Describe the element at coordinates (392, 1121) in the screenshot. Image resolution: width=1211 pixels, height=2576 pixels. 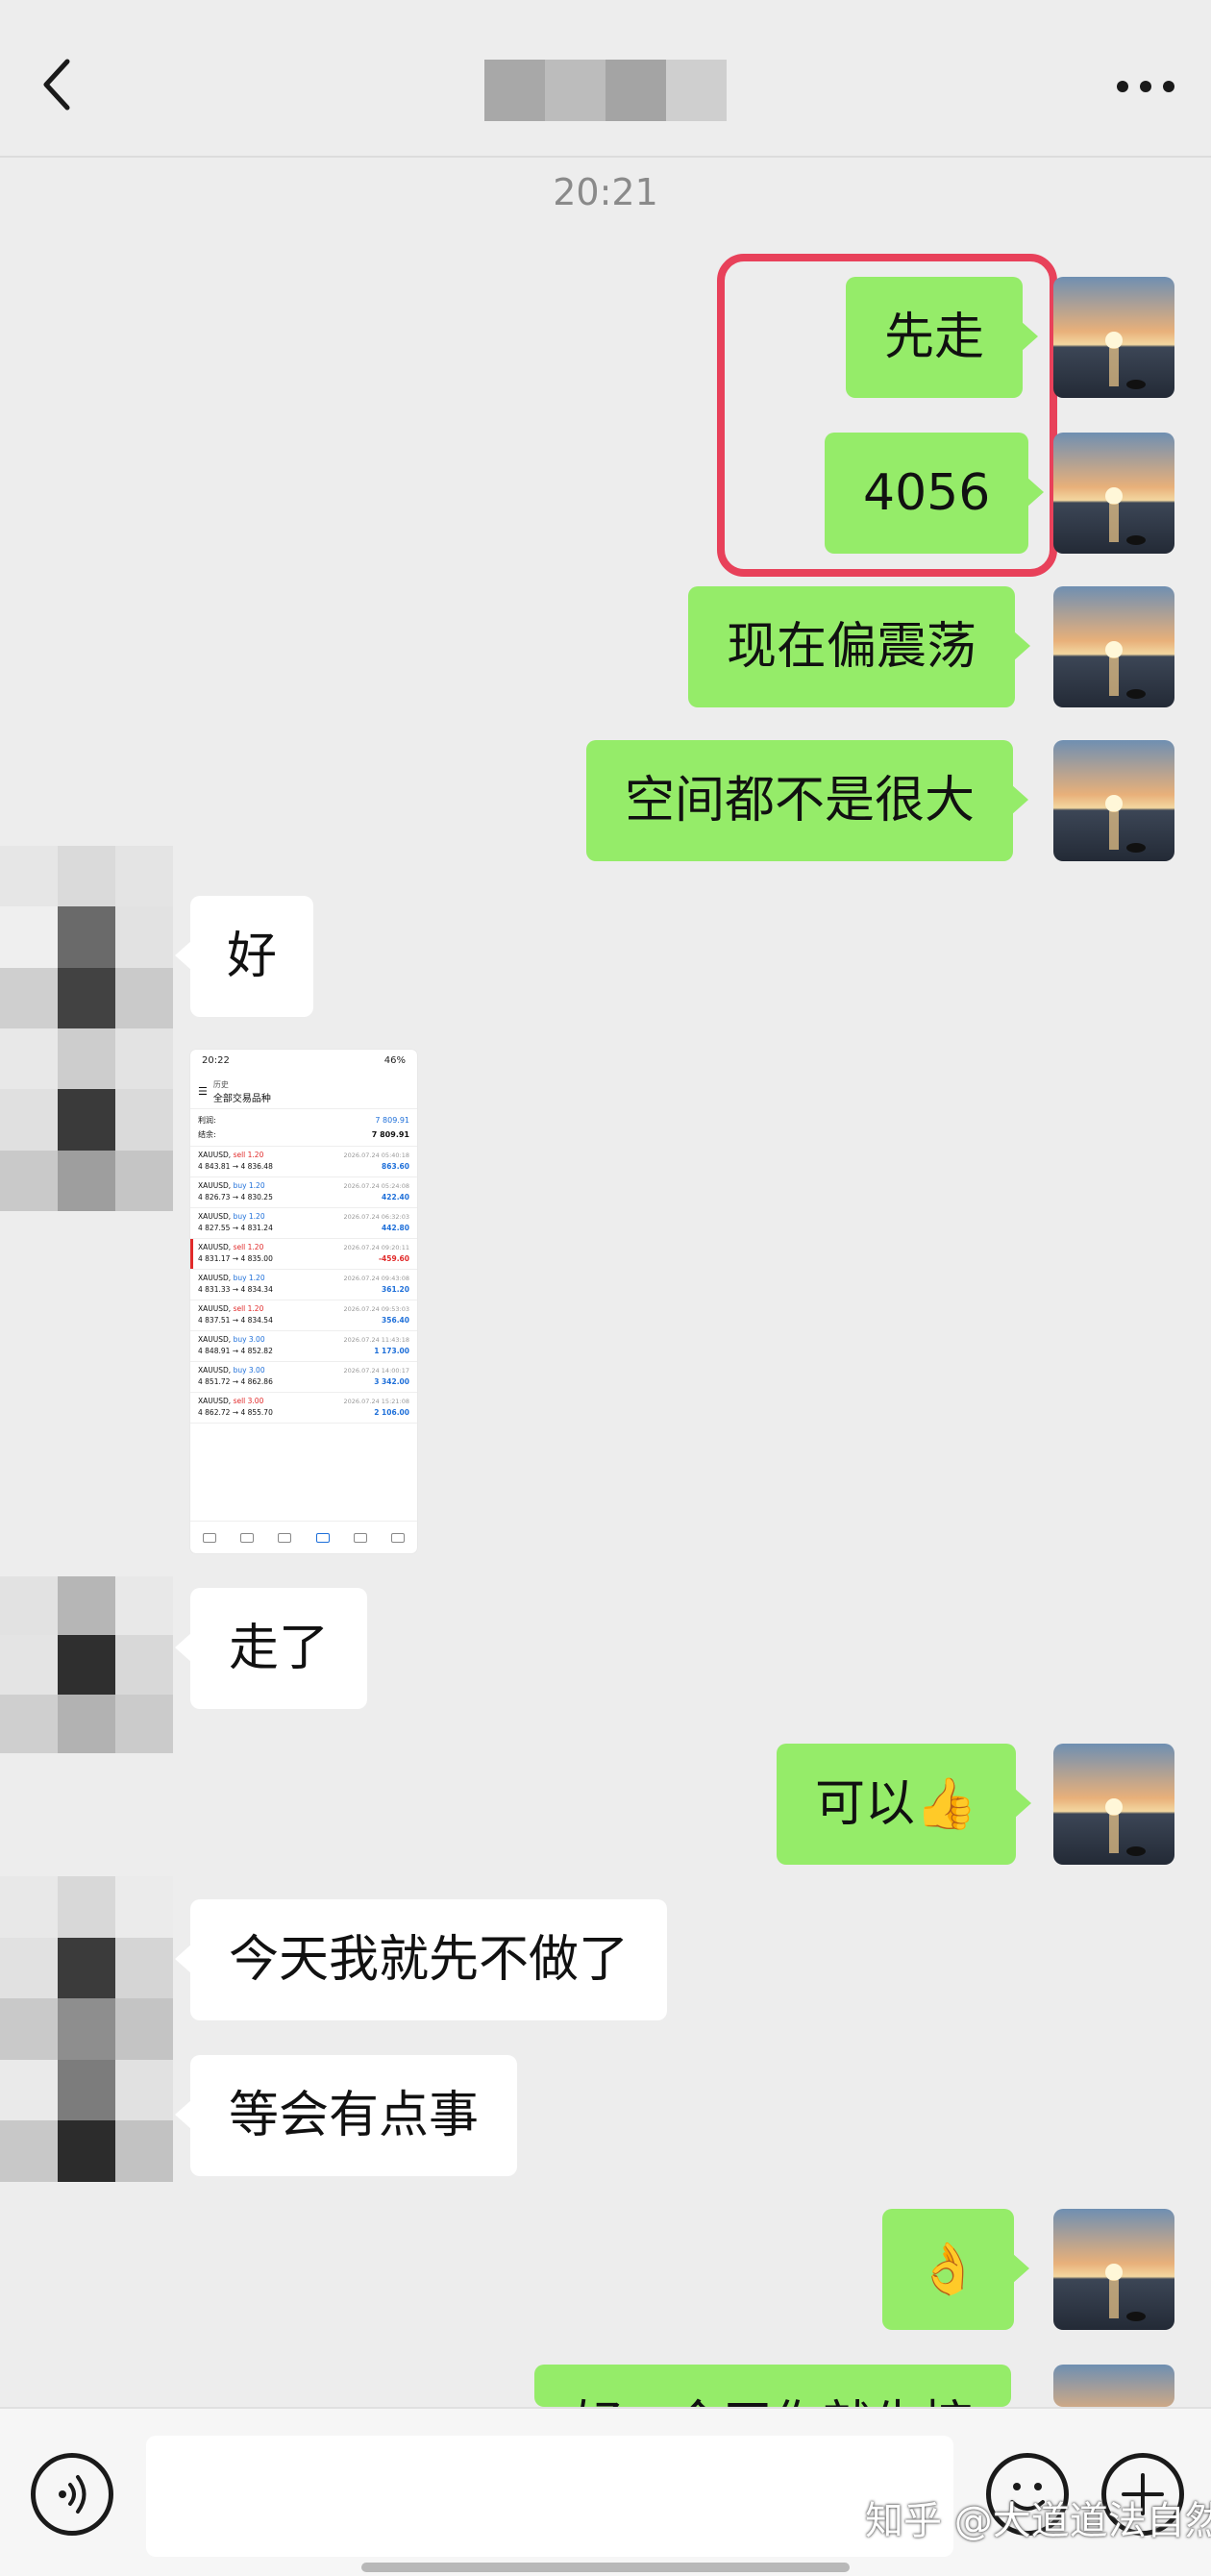
I see `profit-value: 7 809.91` at that location.